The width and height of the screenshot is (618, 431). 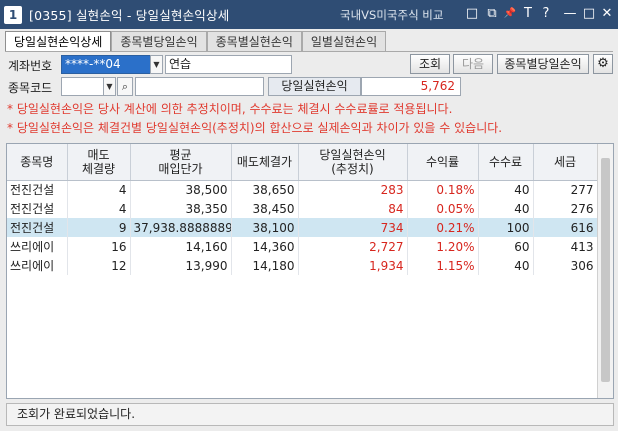 What do you see at coordinates (181, 208) in the screenshot?
I see `cell-avg-price: 38,350` at bounding box center [181, 208].